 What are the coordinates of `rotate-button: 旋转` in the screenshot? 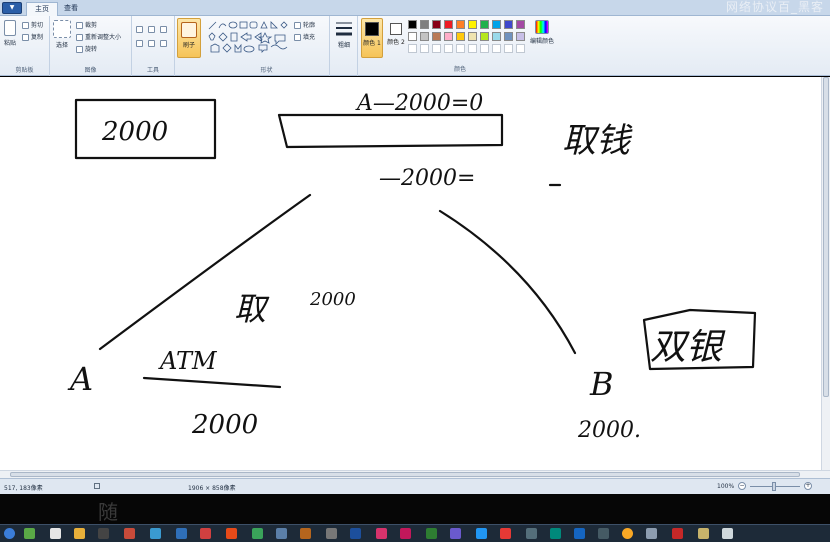 It's located at (86, 48).